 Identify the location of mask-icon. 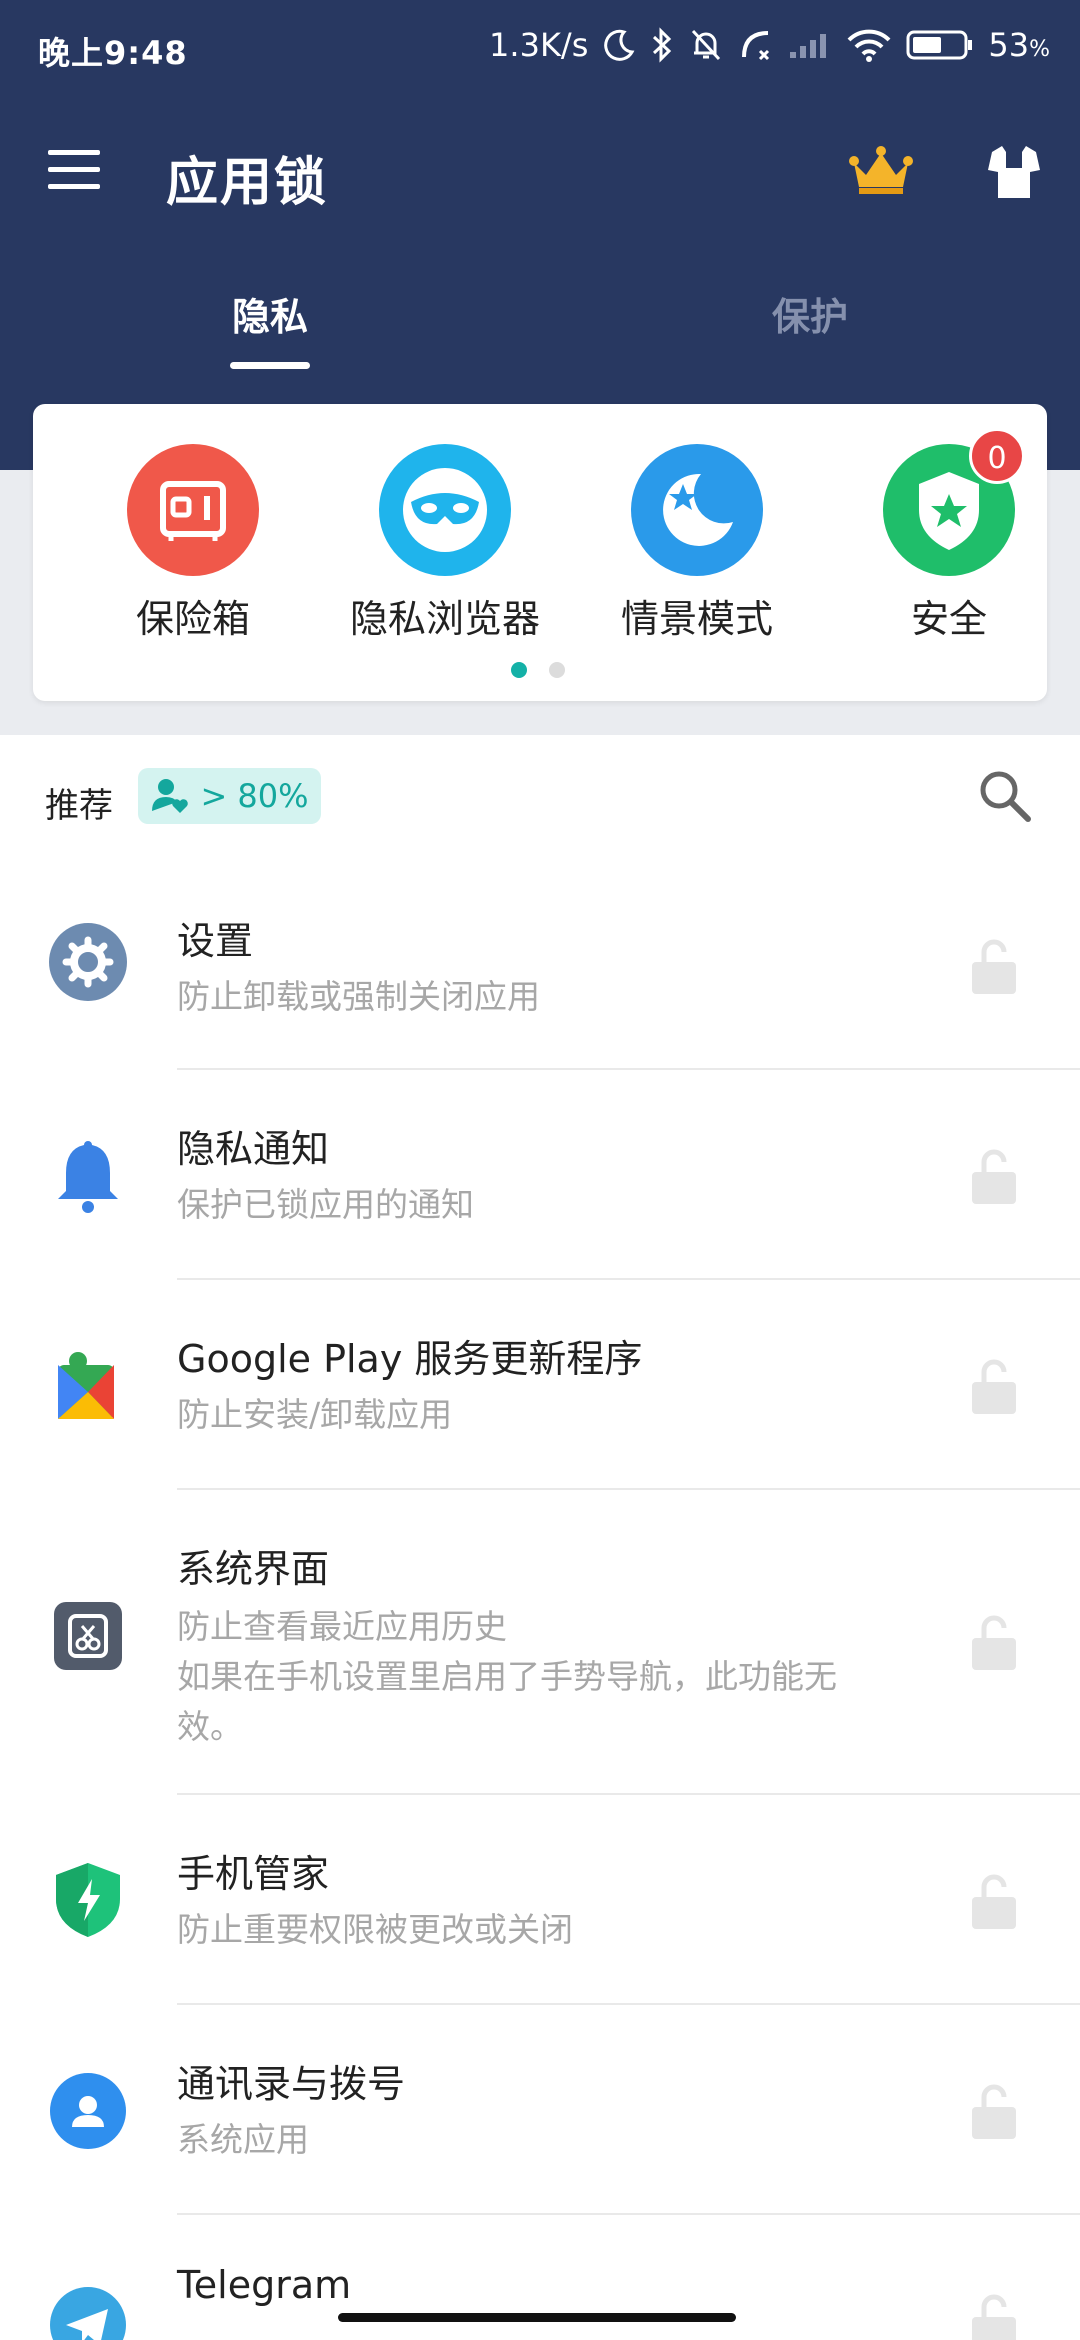
(445, 510).